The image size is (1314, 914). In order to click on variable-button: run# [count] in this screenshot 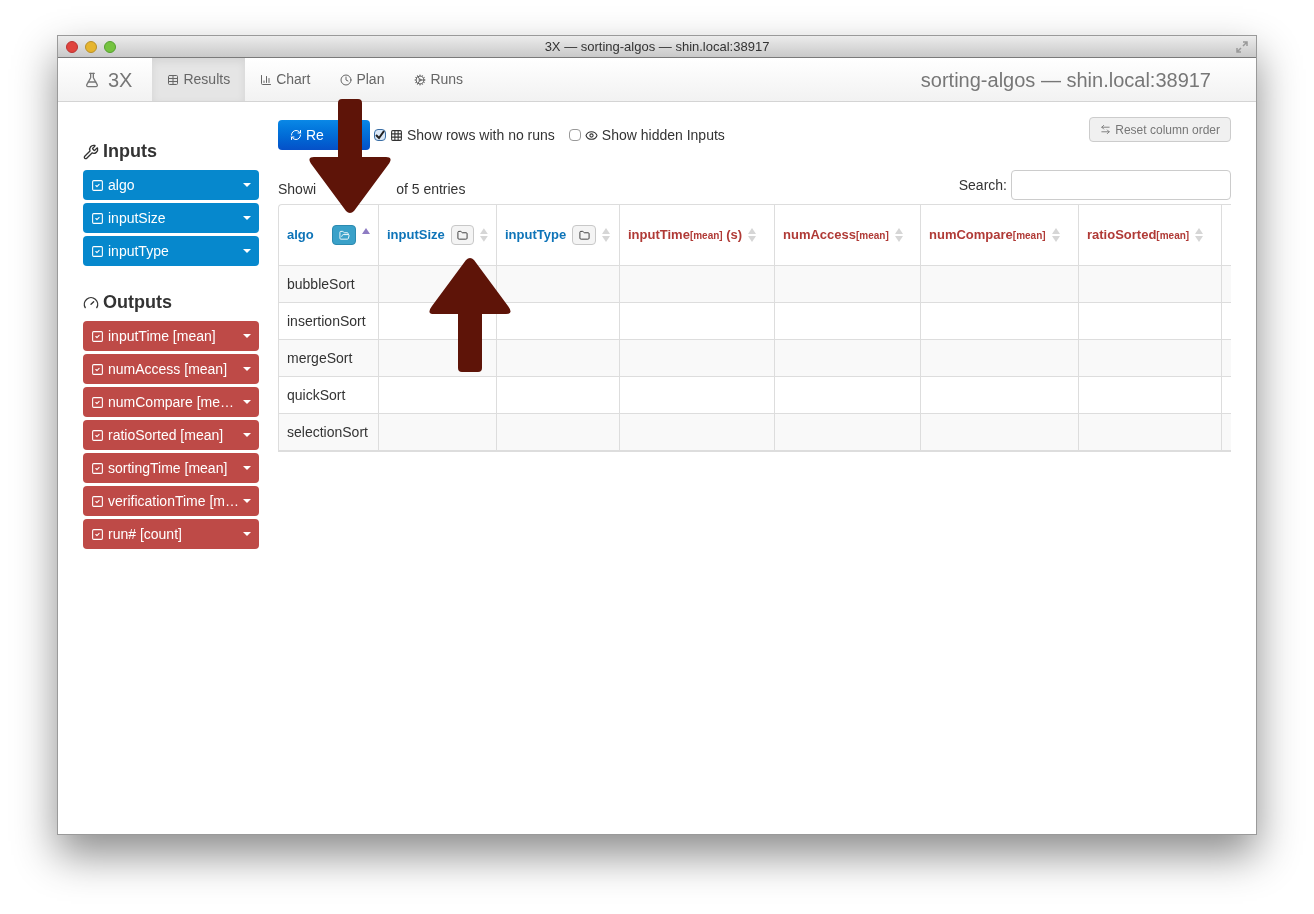, I will do `click(171, 534)`.